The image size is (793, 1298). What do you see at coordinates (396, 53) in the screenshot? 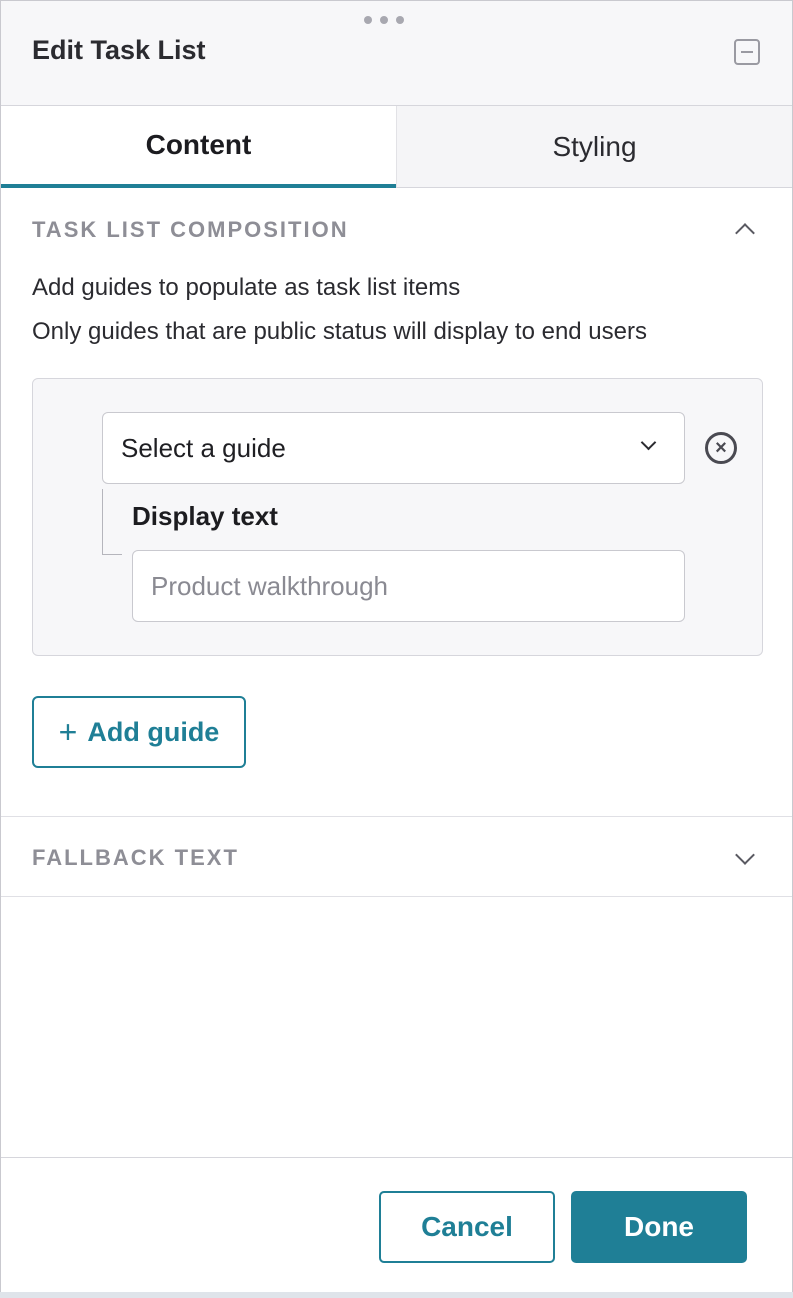
I see `panel-header: Edit Task List` at bounding box center [396, 53].